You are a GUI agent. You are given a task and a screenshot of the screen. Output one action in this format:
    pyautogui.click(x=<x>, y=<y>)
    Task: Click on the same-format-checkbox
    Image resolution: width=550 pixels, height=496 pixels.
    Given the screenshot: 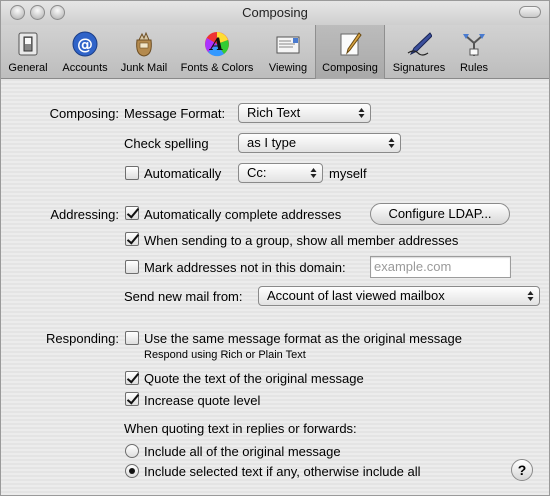 What is the action you would take?
    pyautogui.click(x=132, y=338)
    